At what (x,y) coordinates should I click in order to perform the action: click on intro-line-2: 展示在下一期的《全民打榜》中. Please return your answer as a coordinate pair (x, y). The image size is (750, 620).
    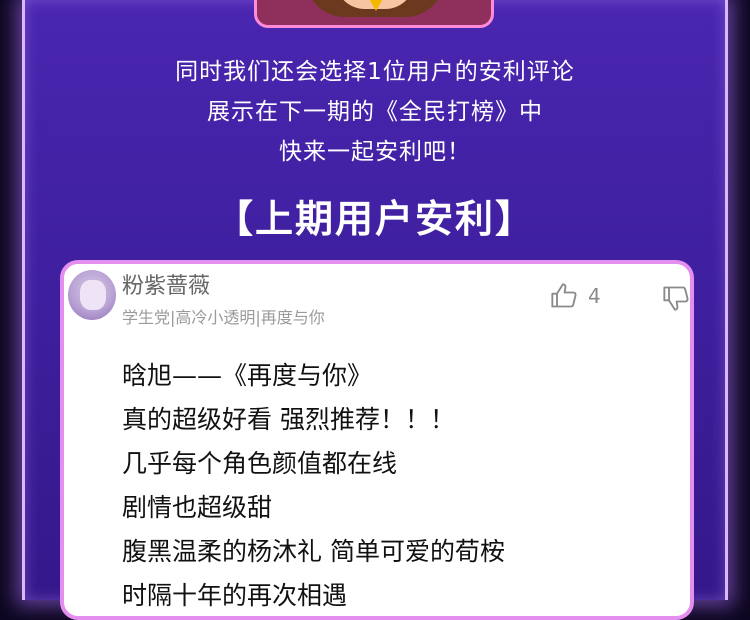
    Looking at the image, I should click on (375, 112).